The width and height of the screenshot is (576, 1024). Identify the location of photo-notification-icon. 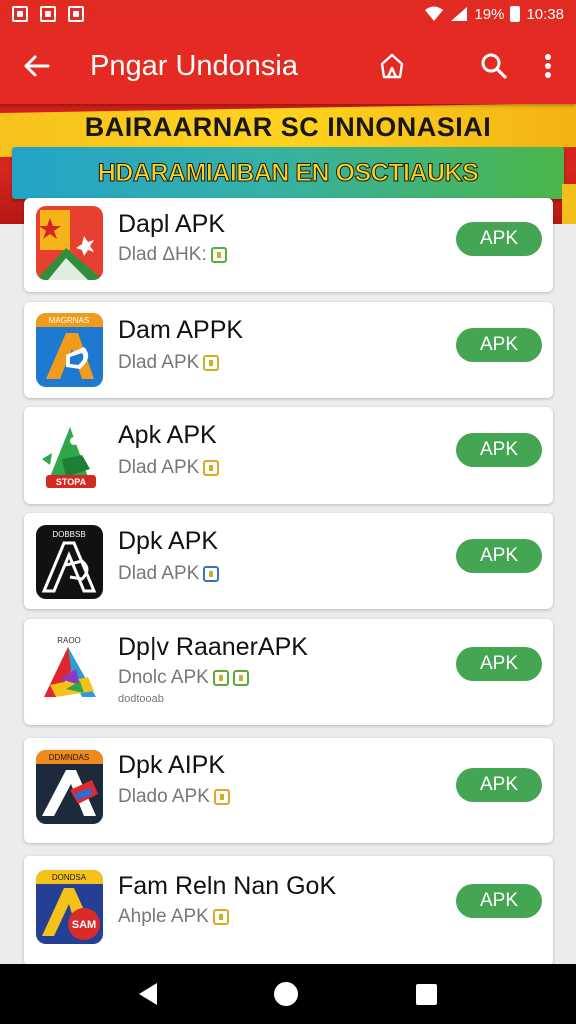
(76, 14).